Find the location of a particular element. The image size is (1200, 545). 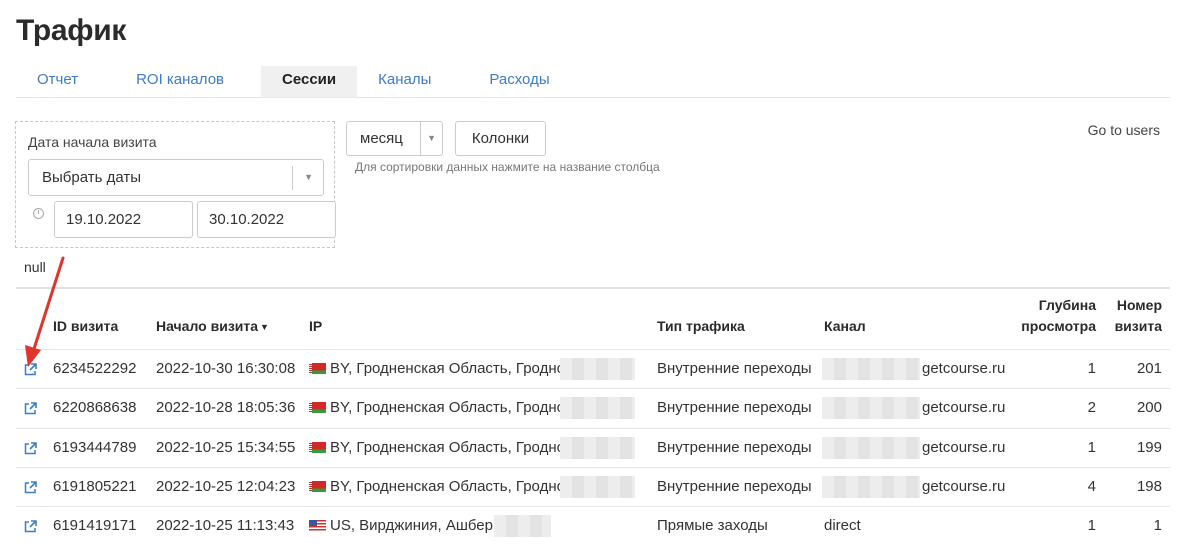

depth-cell: 4 is located at coordinates (1091, 486).